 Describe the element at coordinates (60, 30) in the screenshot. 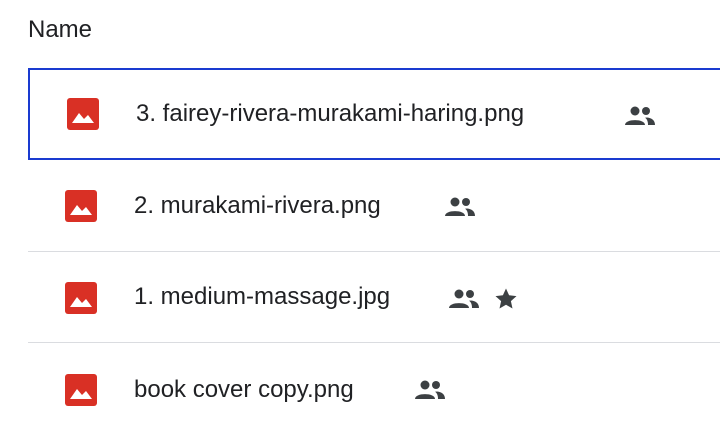

I see `name-column-header: Name` at that location.